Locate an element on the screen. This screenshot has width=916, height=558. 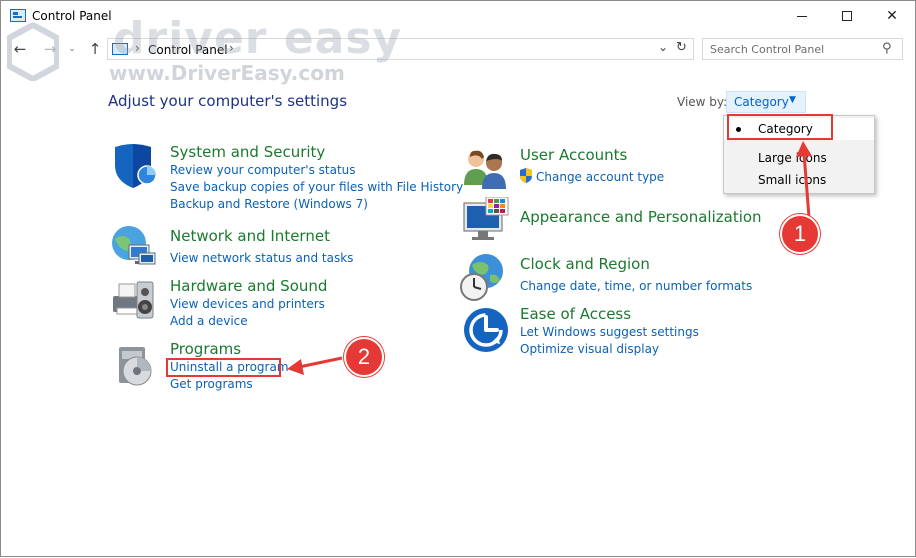
monitor-palette-icon is located at coordinates (486, 221).